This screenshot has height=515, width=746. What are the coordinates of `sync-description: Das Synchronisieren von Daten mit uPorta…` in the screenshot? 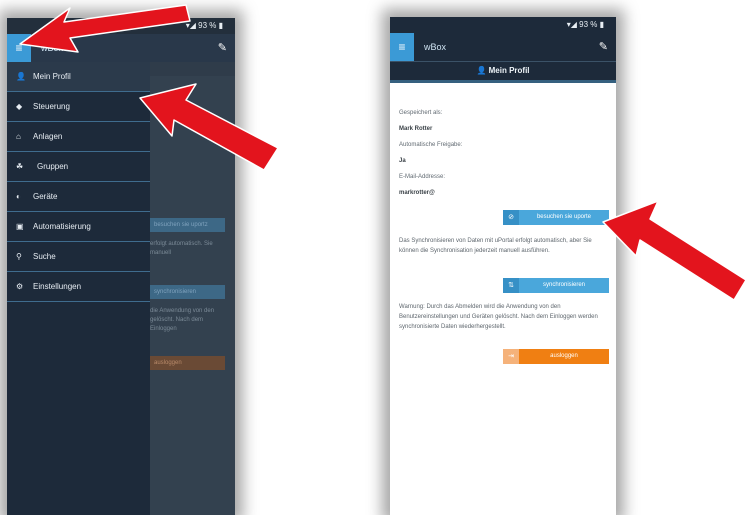 It's located at (495, 246).